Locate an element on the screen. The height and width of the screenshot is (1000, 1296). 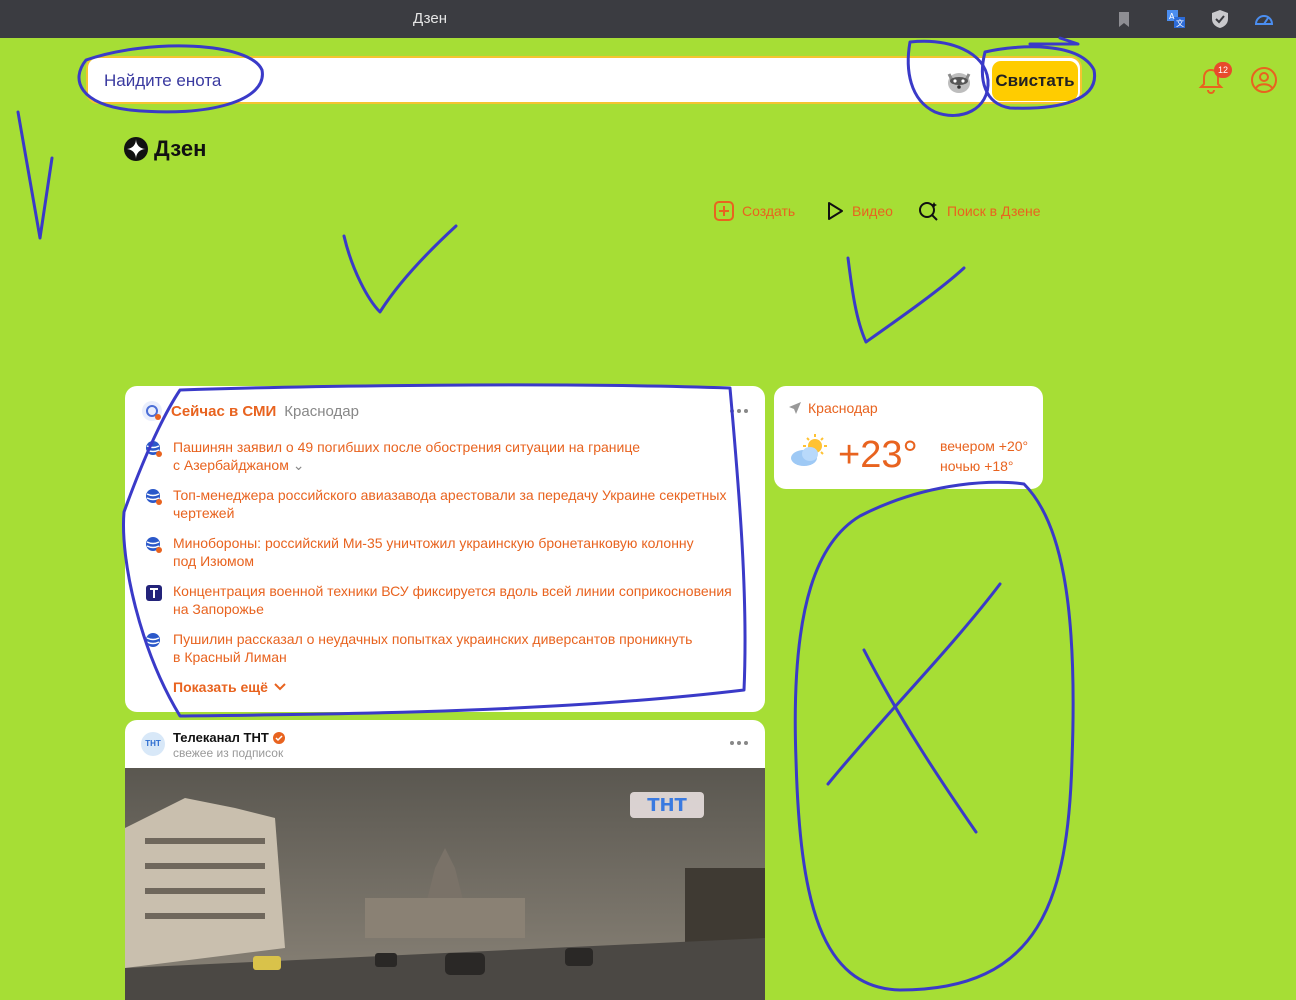
search-bar: Свистать is located at coordinates (584, 80).